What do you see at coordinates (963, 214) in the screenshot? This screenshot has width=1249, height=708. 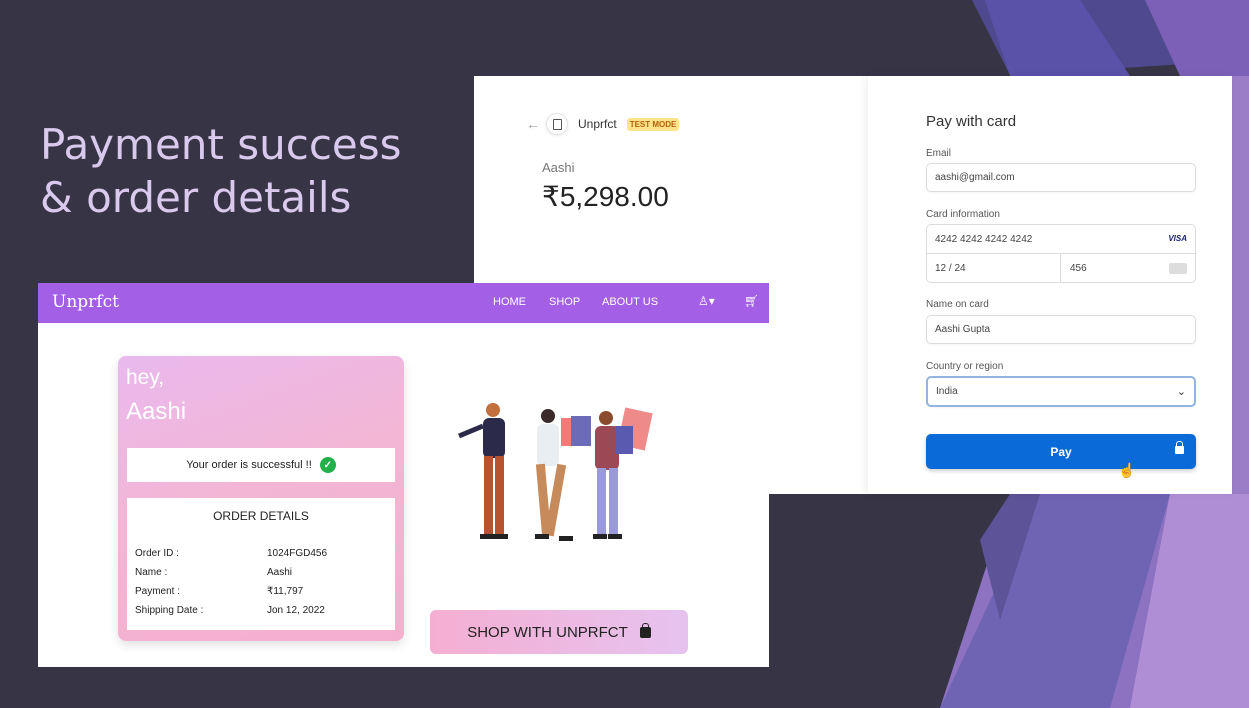 I see `card-info-label: Card information` at bounding box center [963, 214].